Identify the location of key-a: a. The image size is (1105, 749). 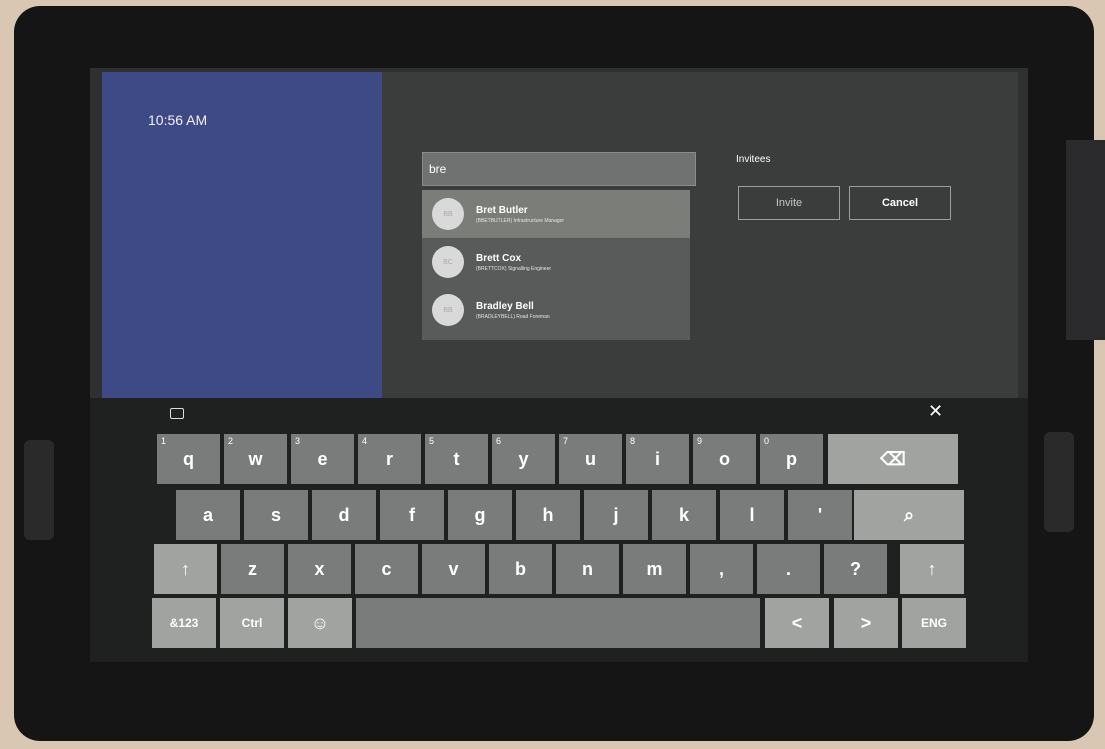
(208, 515).